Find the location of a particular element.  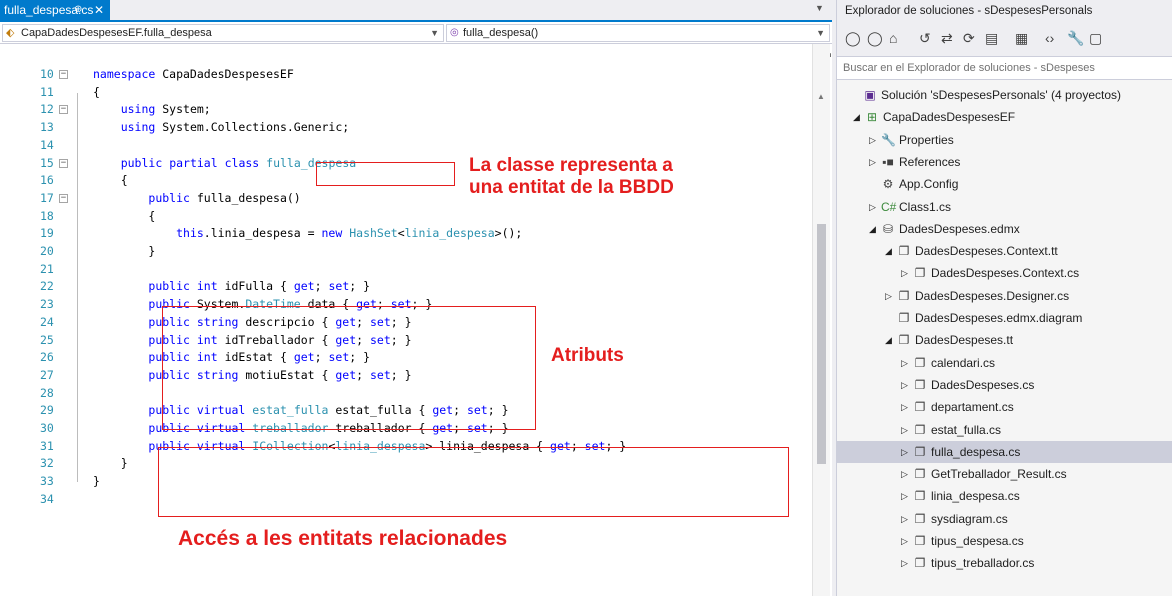

tree-item: ❐ DadesDespeses.edmx.diagram is located at coordinates (1004, 318).